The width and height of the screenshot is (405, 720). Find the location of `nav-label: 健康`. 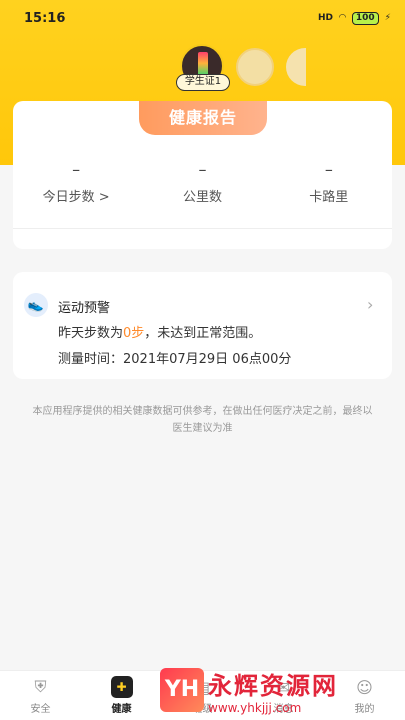

nav-label: 健康 is located at coordinates (121, 709).